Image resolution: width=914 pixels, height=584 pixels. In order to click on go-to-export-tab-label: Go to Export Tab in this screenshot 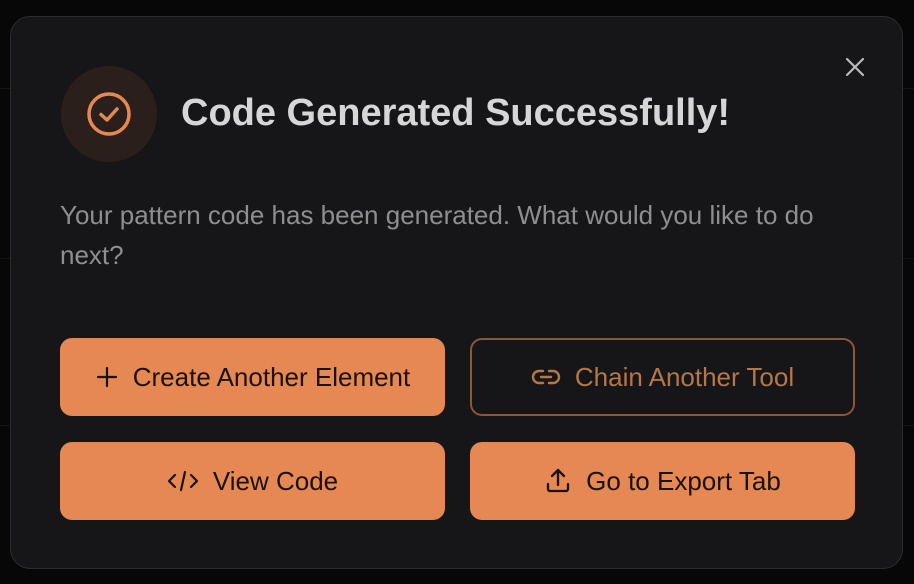, I will do `click(683, 480)`.